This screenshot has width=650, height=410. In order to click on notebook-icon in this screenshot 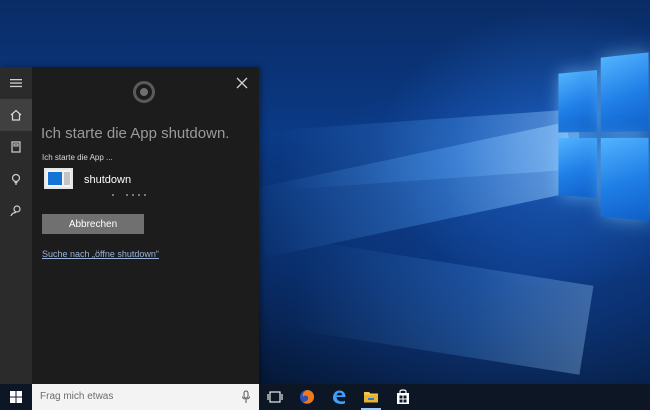, I will do `click(16, 147)`.